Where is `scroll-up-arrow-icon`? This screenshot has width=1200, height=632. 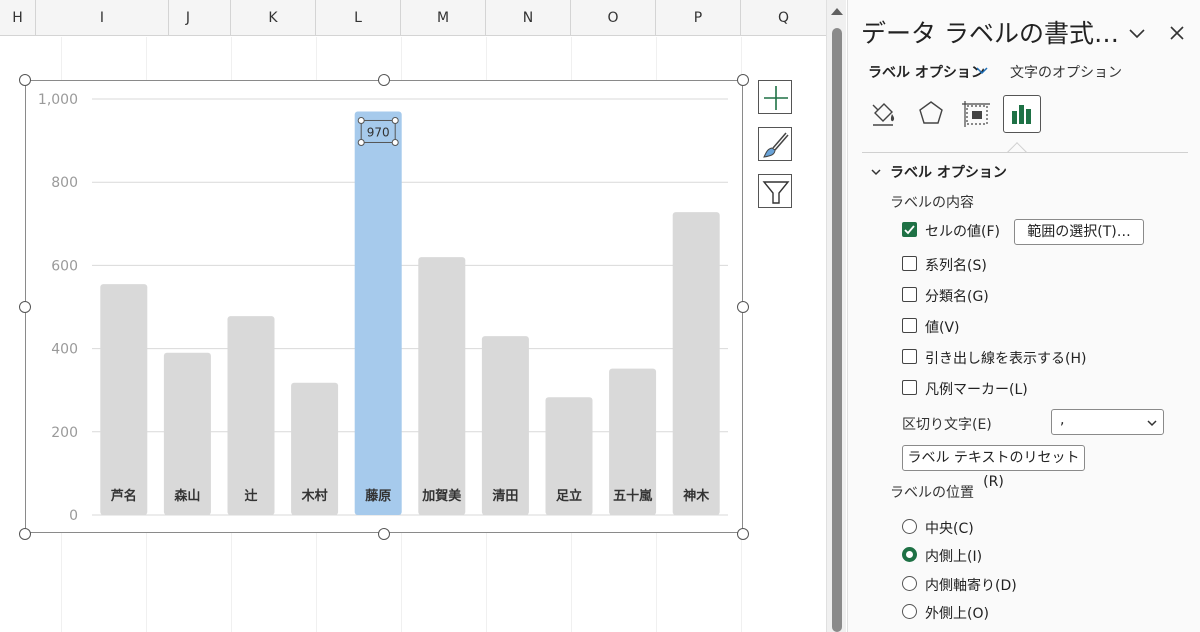 scroll-up-arrow-icon is located at coordinates (837, 11).